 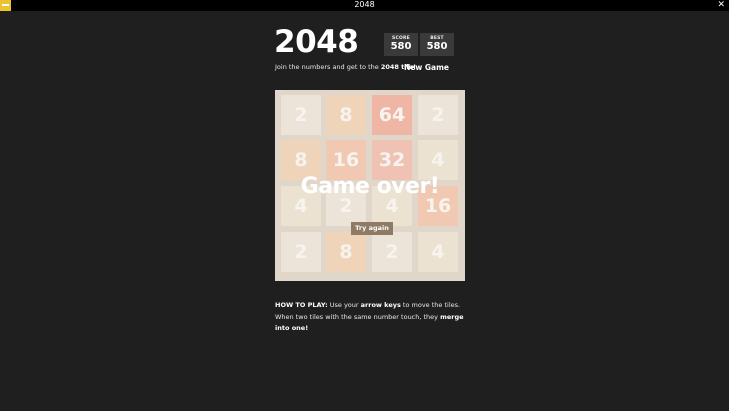 I want to click on window-title: 2048, so click(x=364, y=4).